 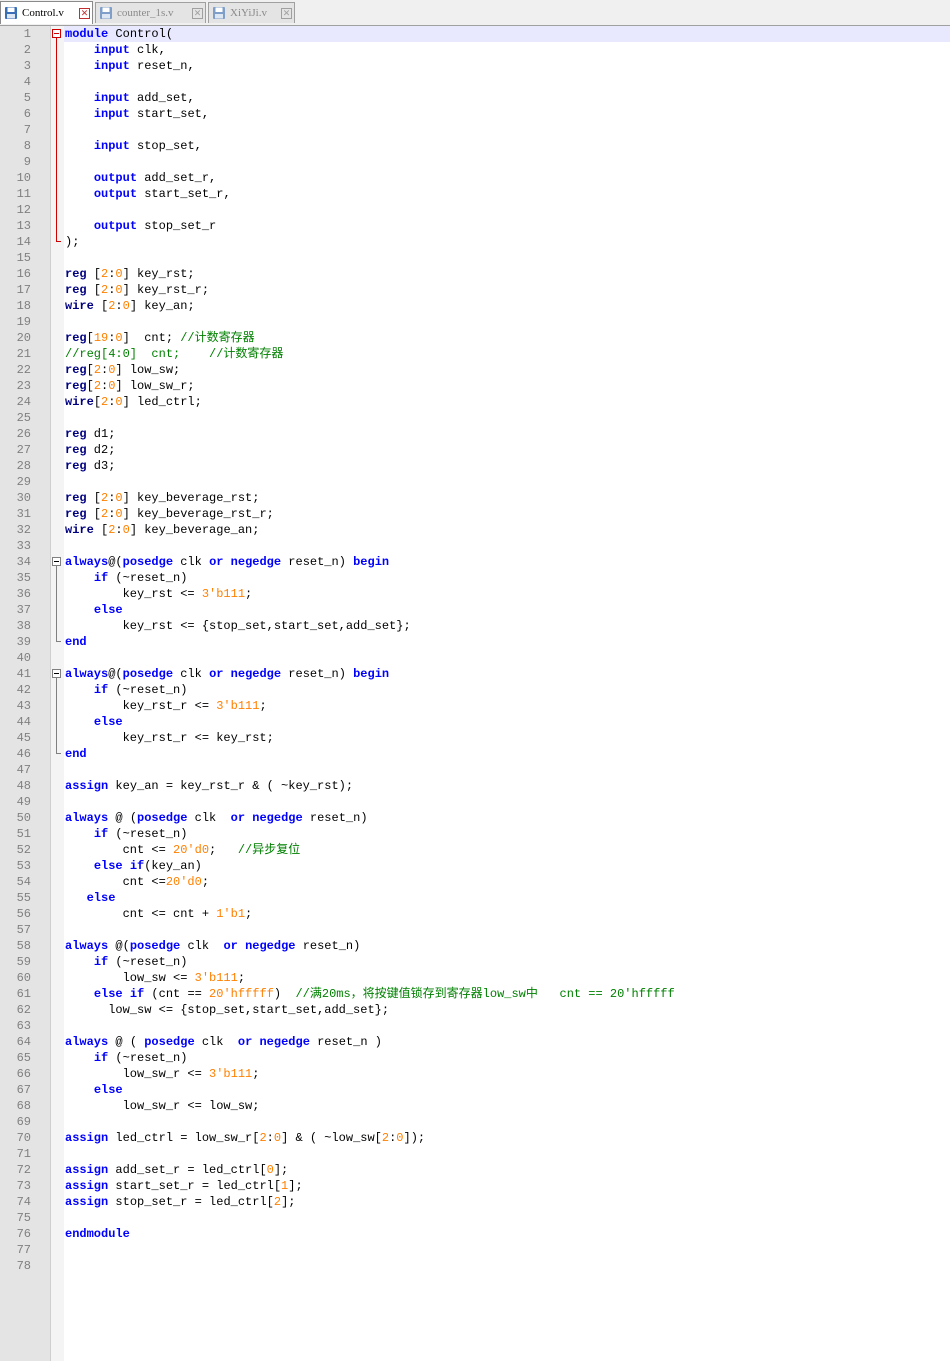 What do you see at coordinates (130, 386) in the screenshot?
I see `code-line: reg[2:0] low_sw_r;` at bounding box center [130, 386].